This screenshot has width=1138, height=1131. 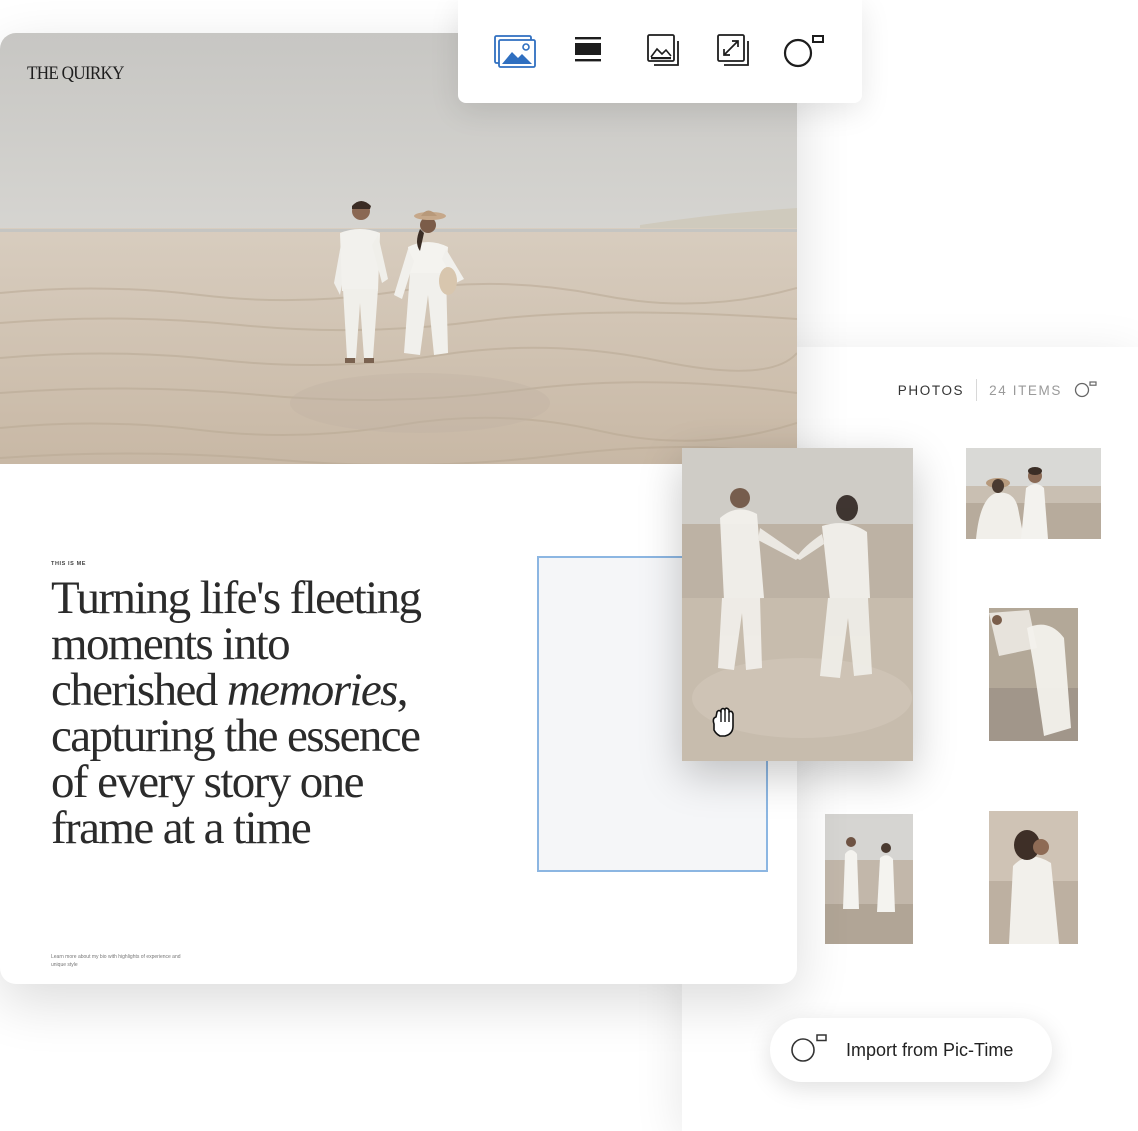 I want to click on photos-panel-header: PHOTOS 24 ITEMS, so click(x=998, y=390).